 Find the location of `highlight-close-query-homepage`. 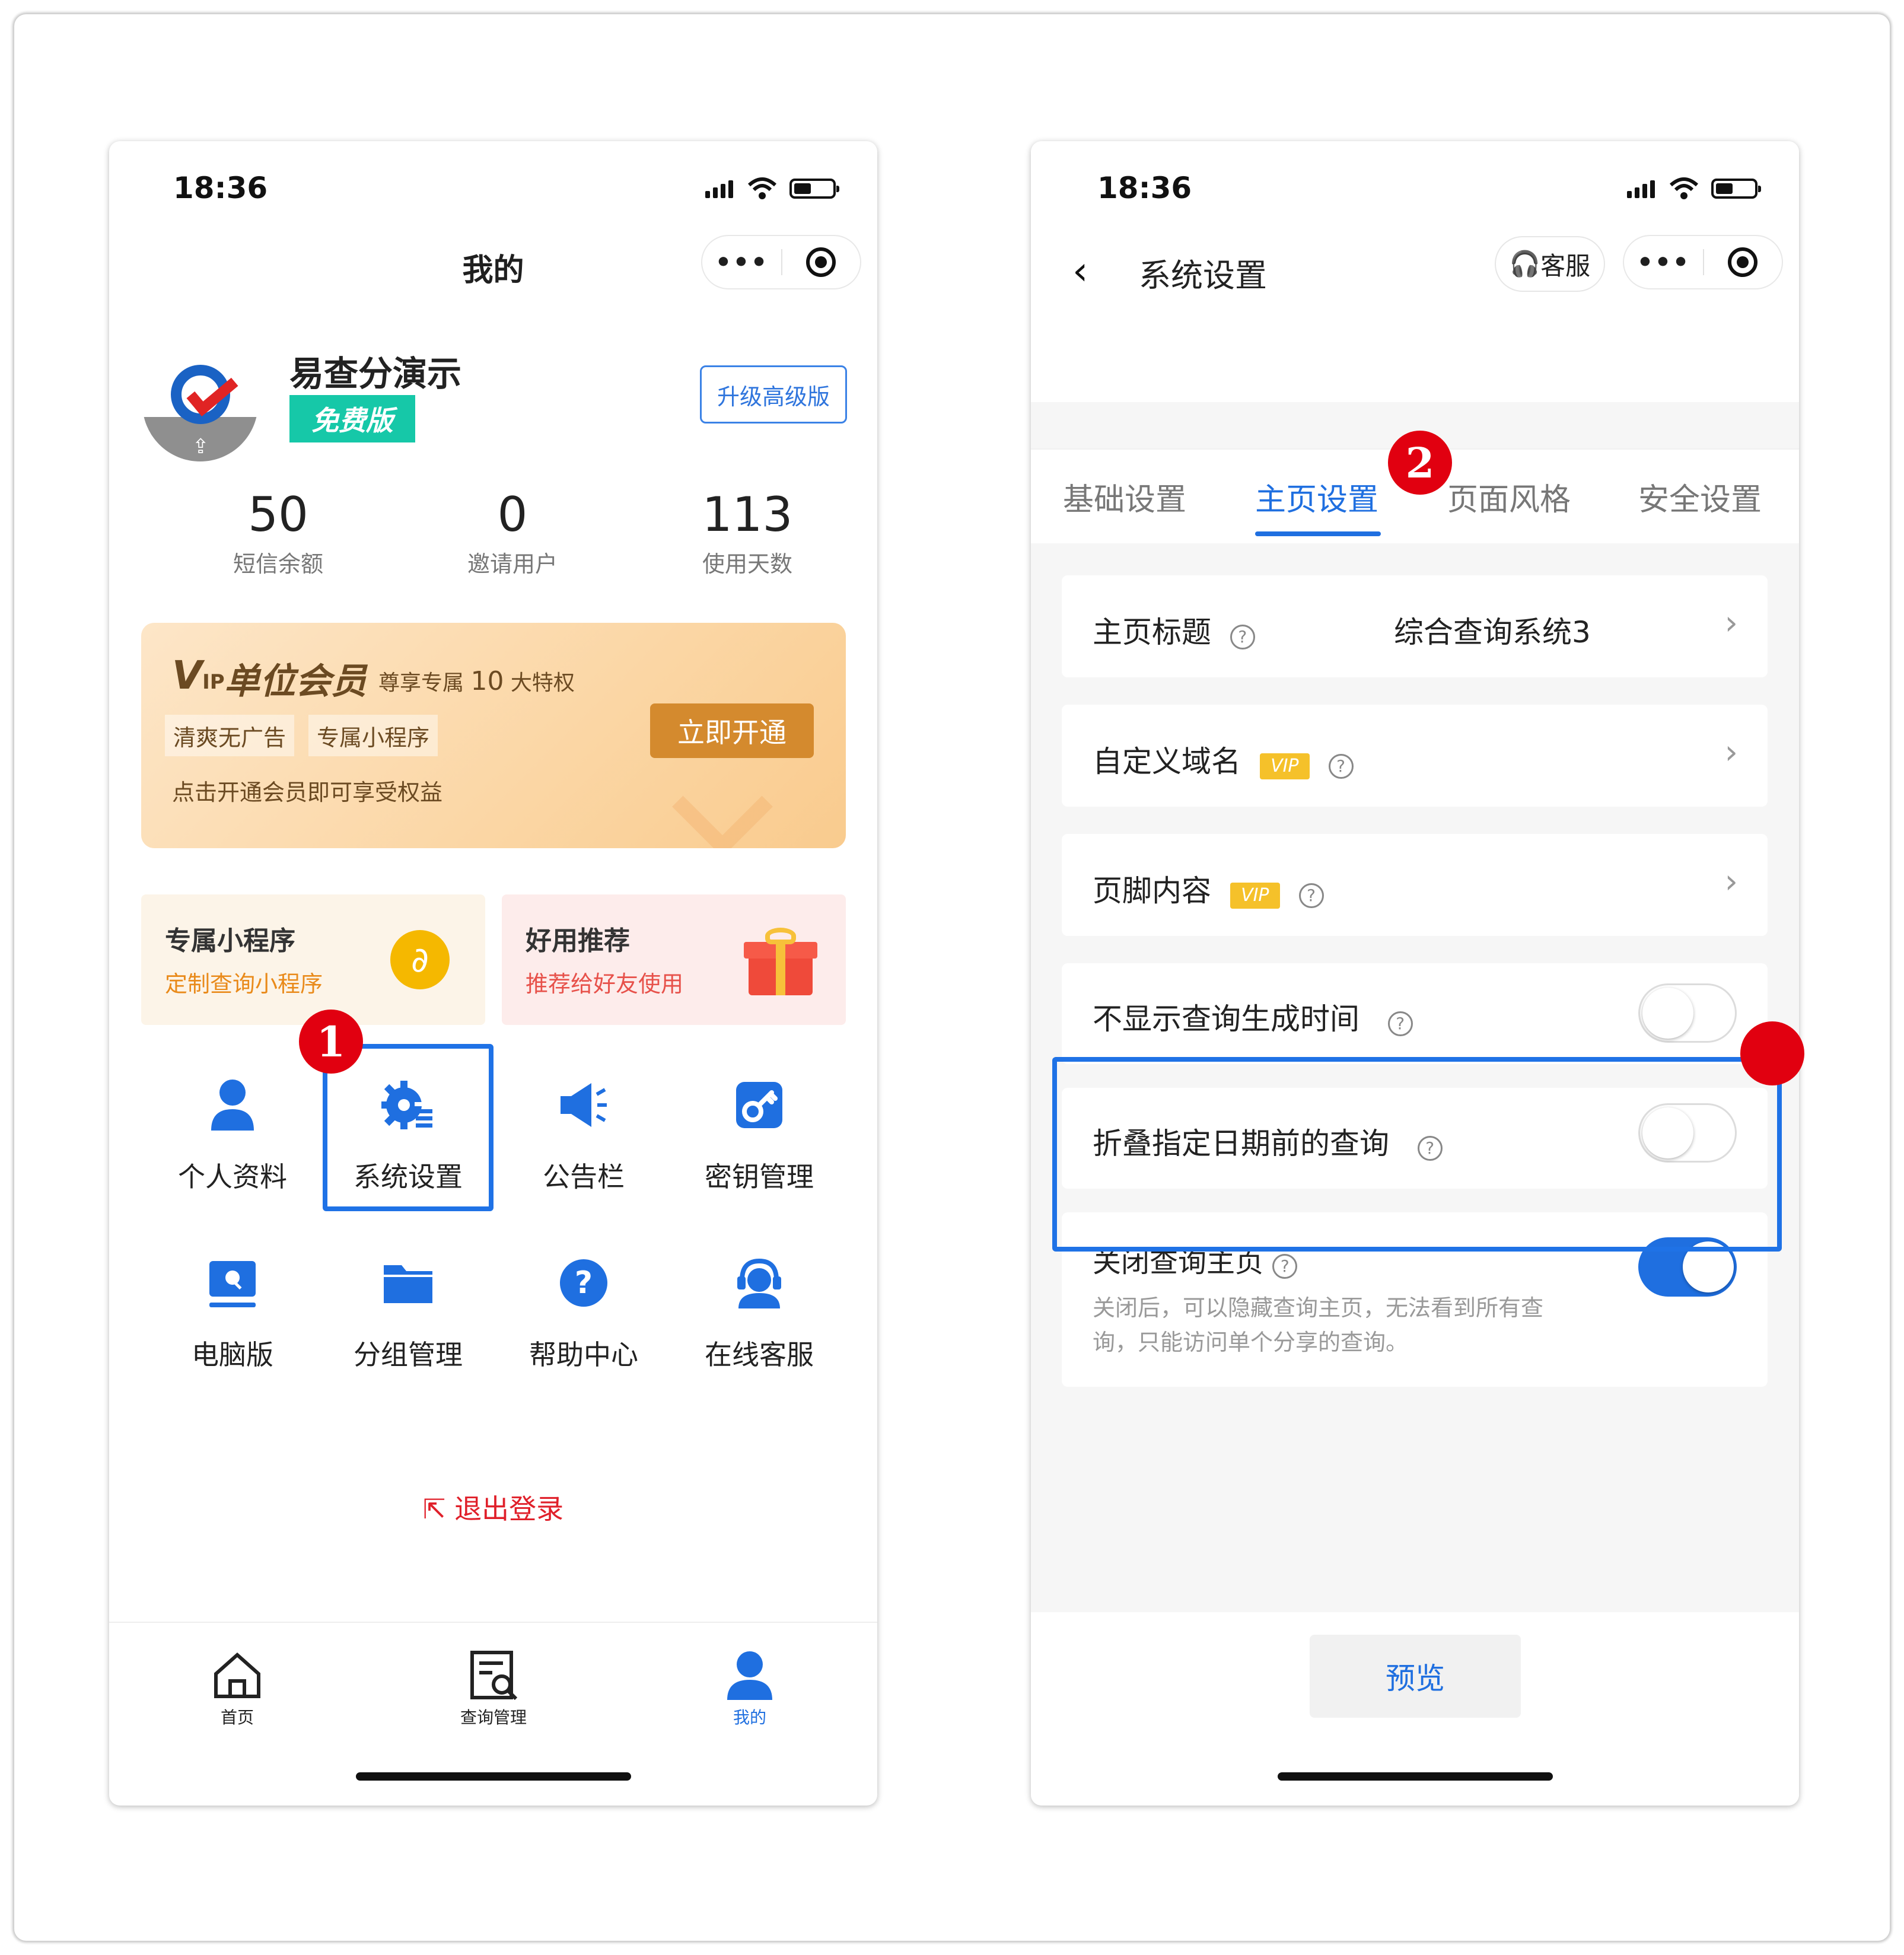

highlight-close-query-homepage is located at coordinates (1417, 1155).